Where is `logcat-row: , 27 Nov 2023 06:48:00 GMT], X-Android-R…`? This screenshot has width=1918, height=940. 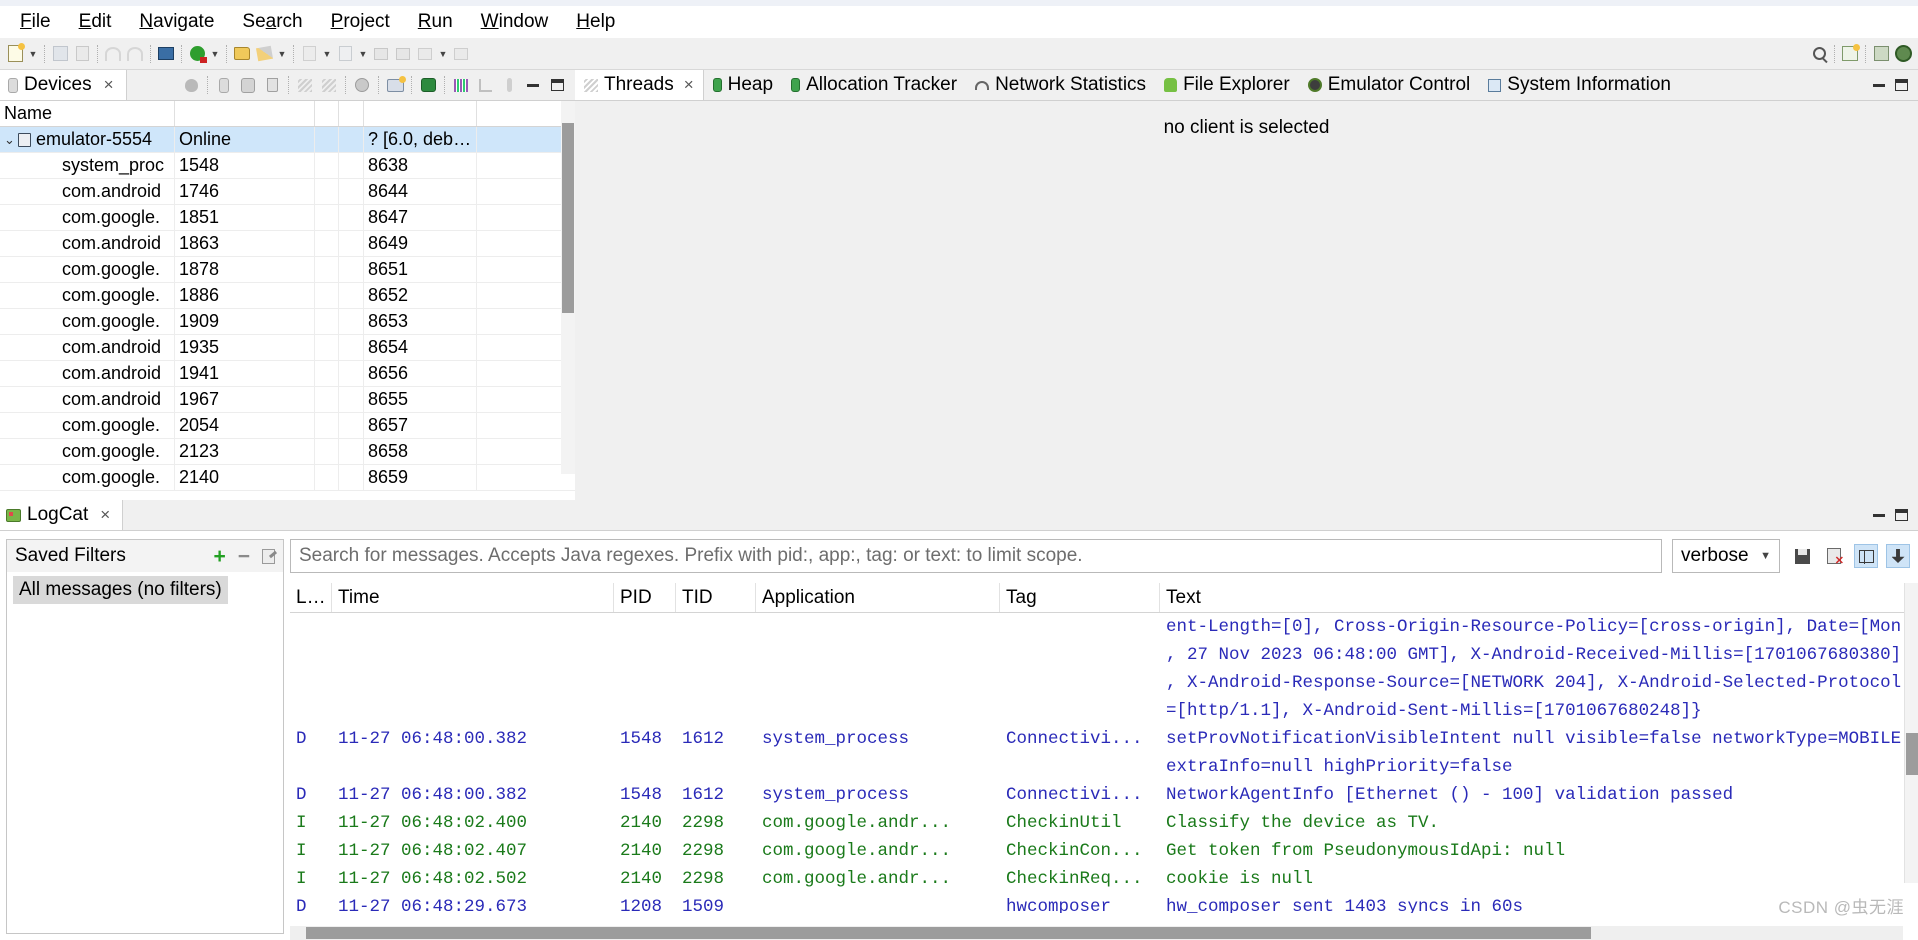
logcat-row: , 27 Nov 2023 06:48:00 GMT], X-Android-R… is located at coordinates (1104, 655).